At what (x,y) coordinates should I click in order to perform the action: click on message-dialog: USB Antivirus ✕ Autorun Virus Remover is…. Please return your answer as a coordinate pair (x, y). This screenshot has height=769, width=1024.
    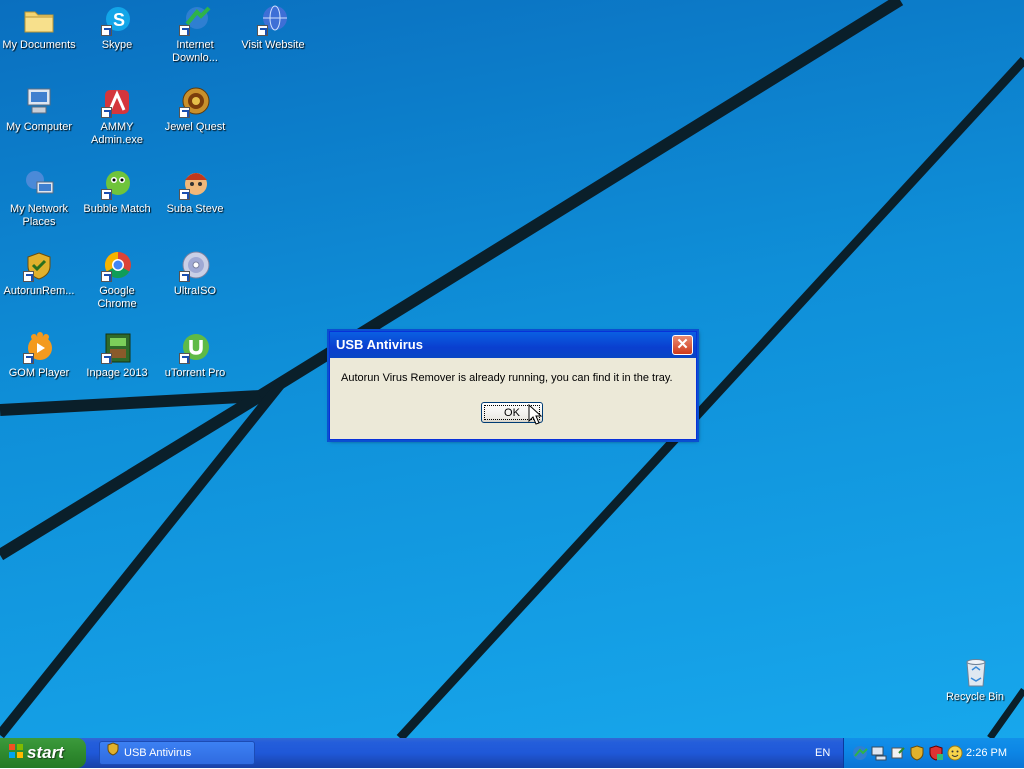
    Looking at the image, I should click on (513, 385).